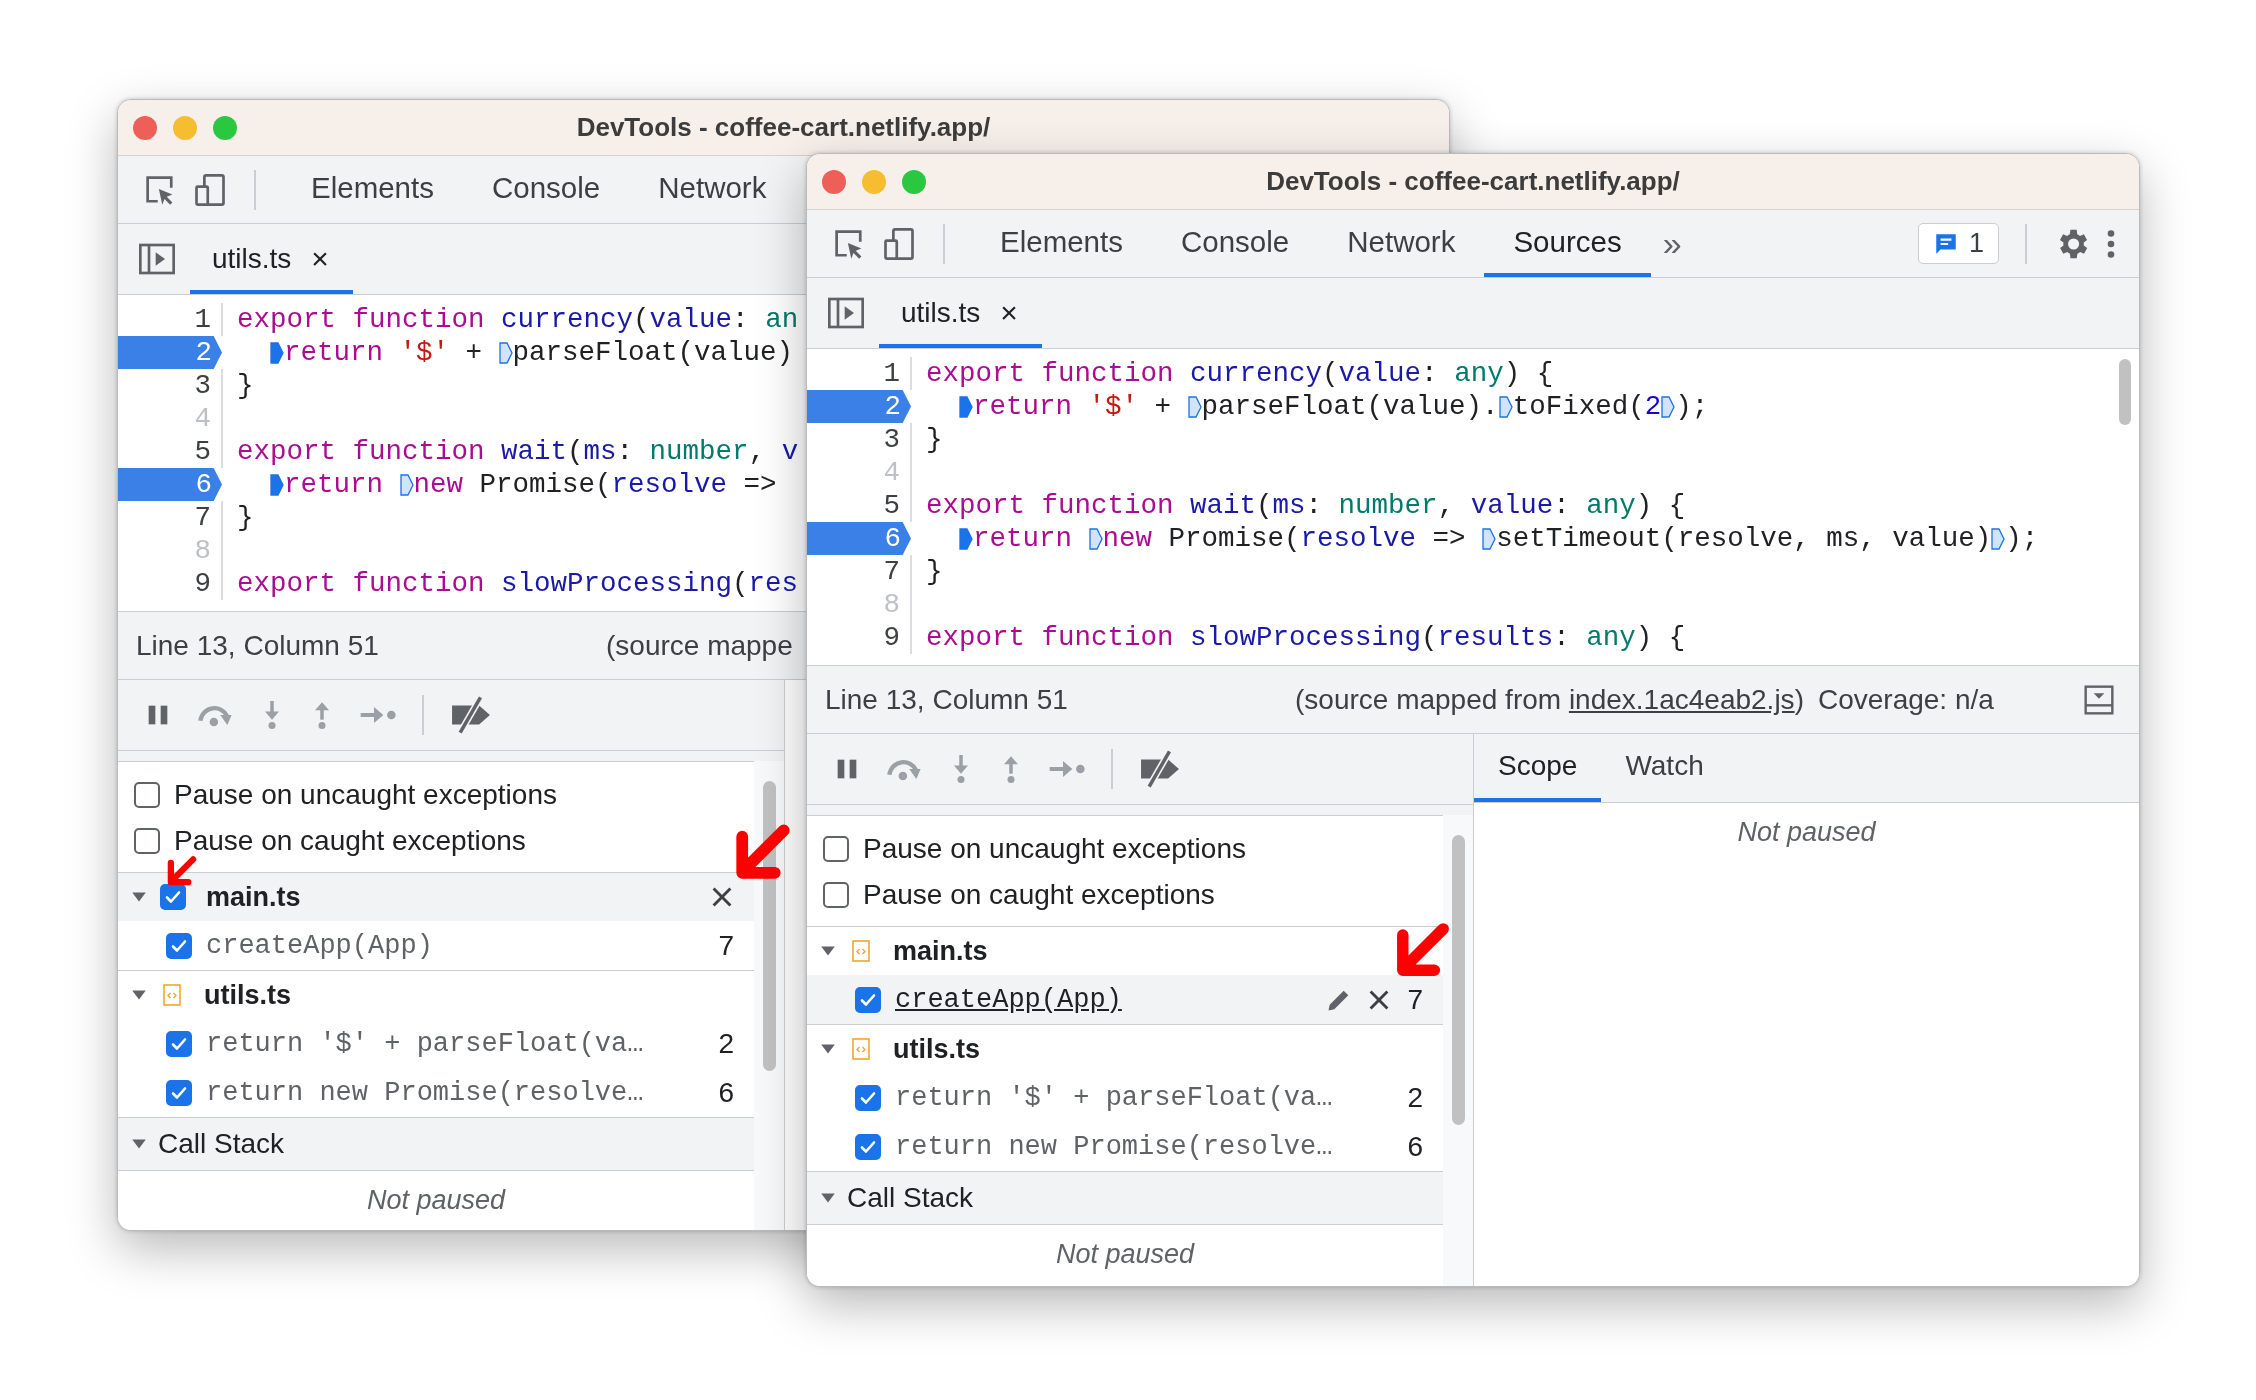 Image resolution: width=2256 pixels, height=1400 pixels. What do you see at coordinates (320, 945) in the screenshot?
I see `breakpoint-code: createApp(App)` at bounding box center [320, 945].